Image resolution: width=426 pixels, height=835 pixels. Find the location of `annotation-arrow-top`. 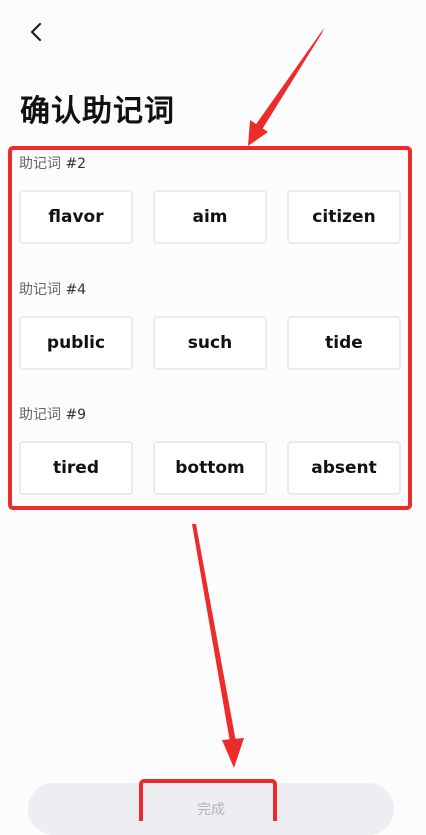

annotation-arrow-top is located at coordinates (288, 82).